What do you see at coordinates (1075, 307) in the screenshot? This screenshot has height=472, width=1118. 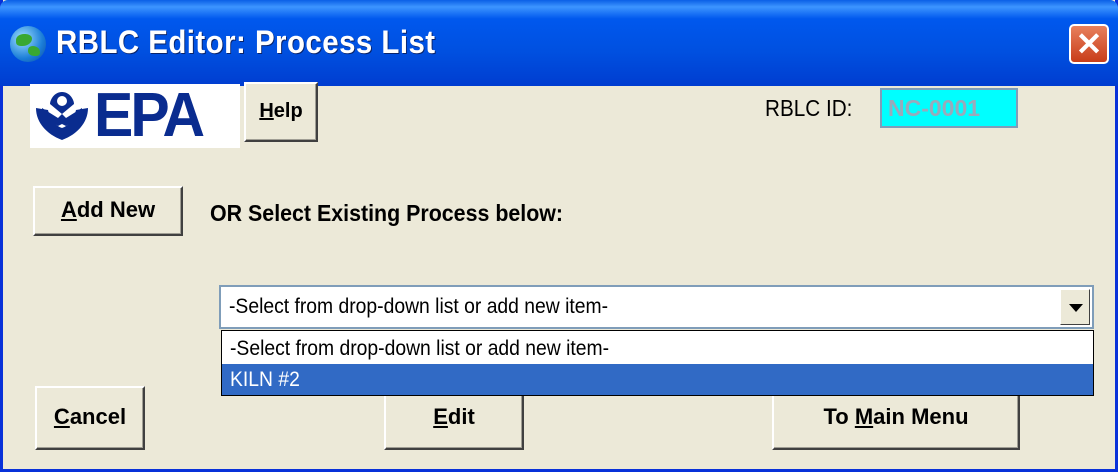 I see `chevron-down-icon` at bounding box center [1075, 307].